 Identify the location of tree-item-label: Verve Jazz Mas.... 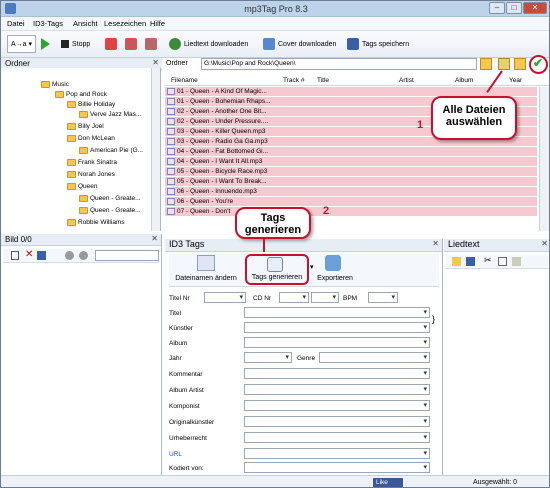
(116, 114).